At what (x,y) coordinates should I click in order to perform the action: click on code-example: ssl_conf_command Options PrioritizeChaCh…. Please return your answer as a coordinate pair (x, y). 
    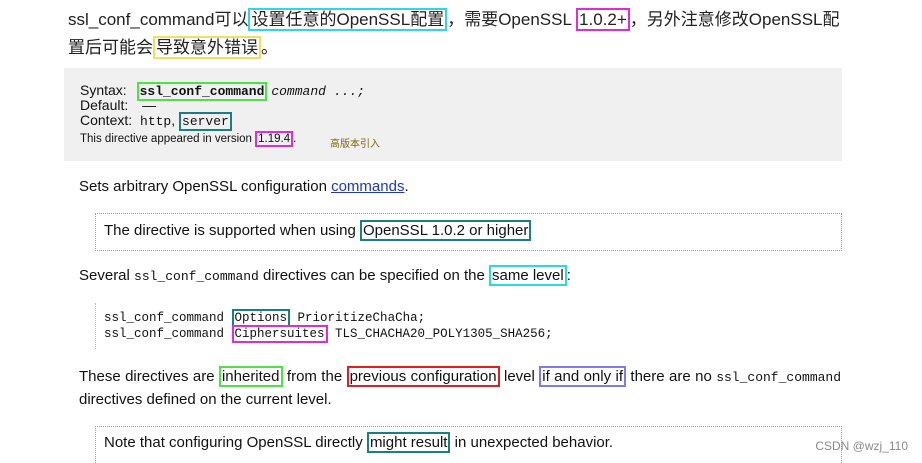
    Looking at the image, I should click on (468, 326).